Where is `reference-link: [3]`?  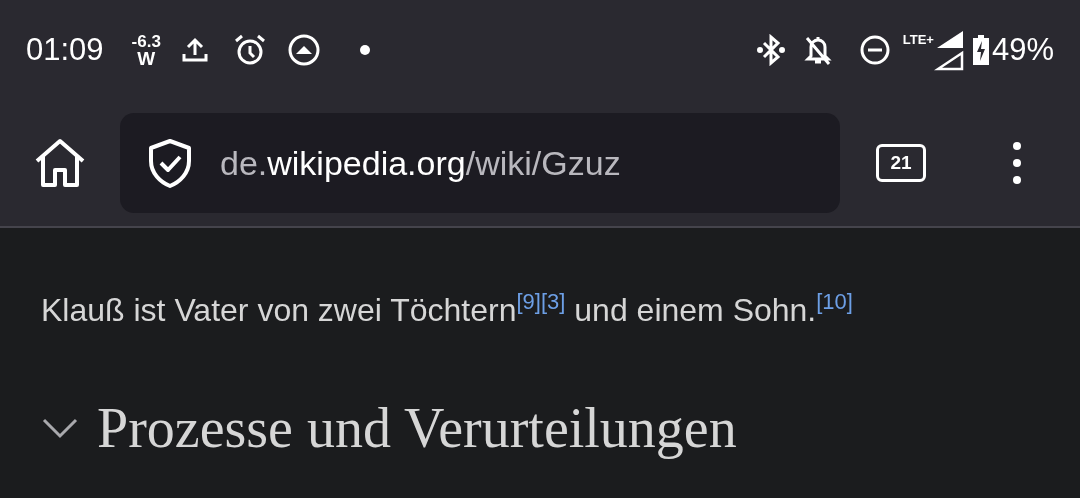
reference-link: [3] is located at coordinates (553, 301).